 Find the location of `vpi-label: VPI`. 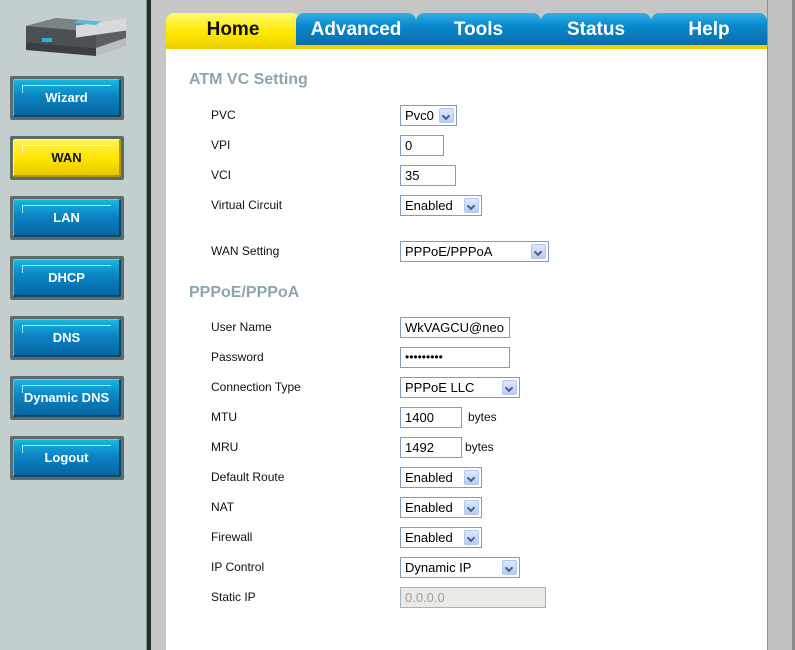

vpi-label: VPI is located at coordinates (221, 145).